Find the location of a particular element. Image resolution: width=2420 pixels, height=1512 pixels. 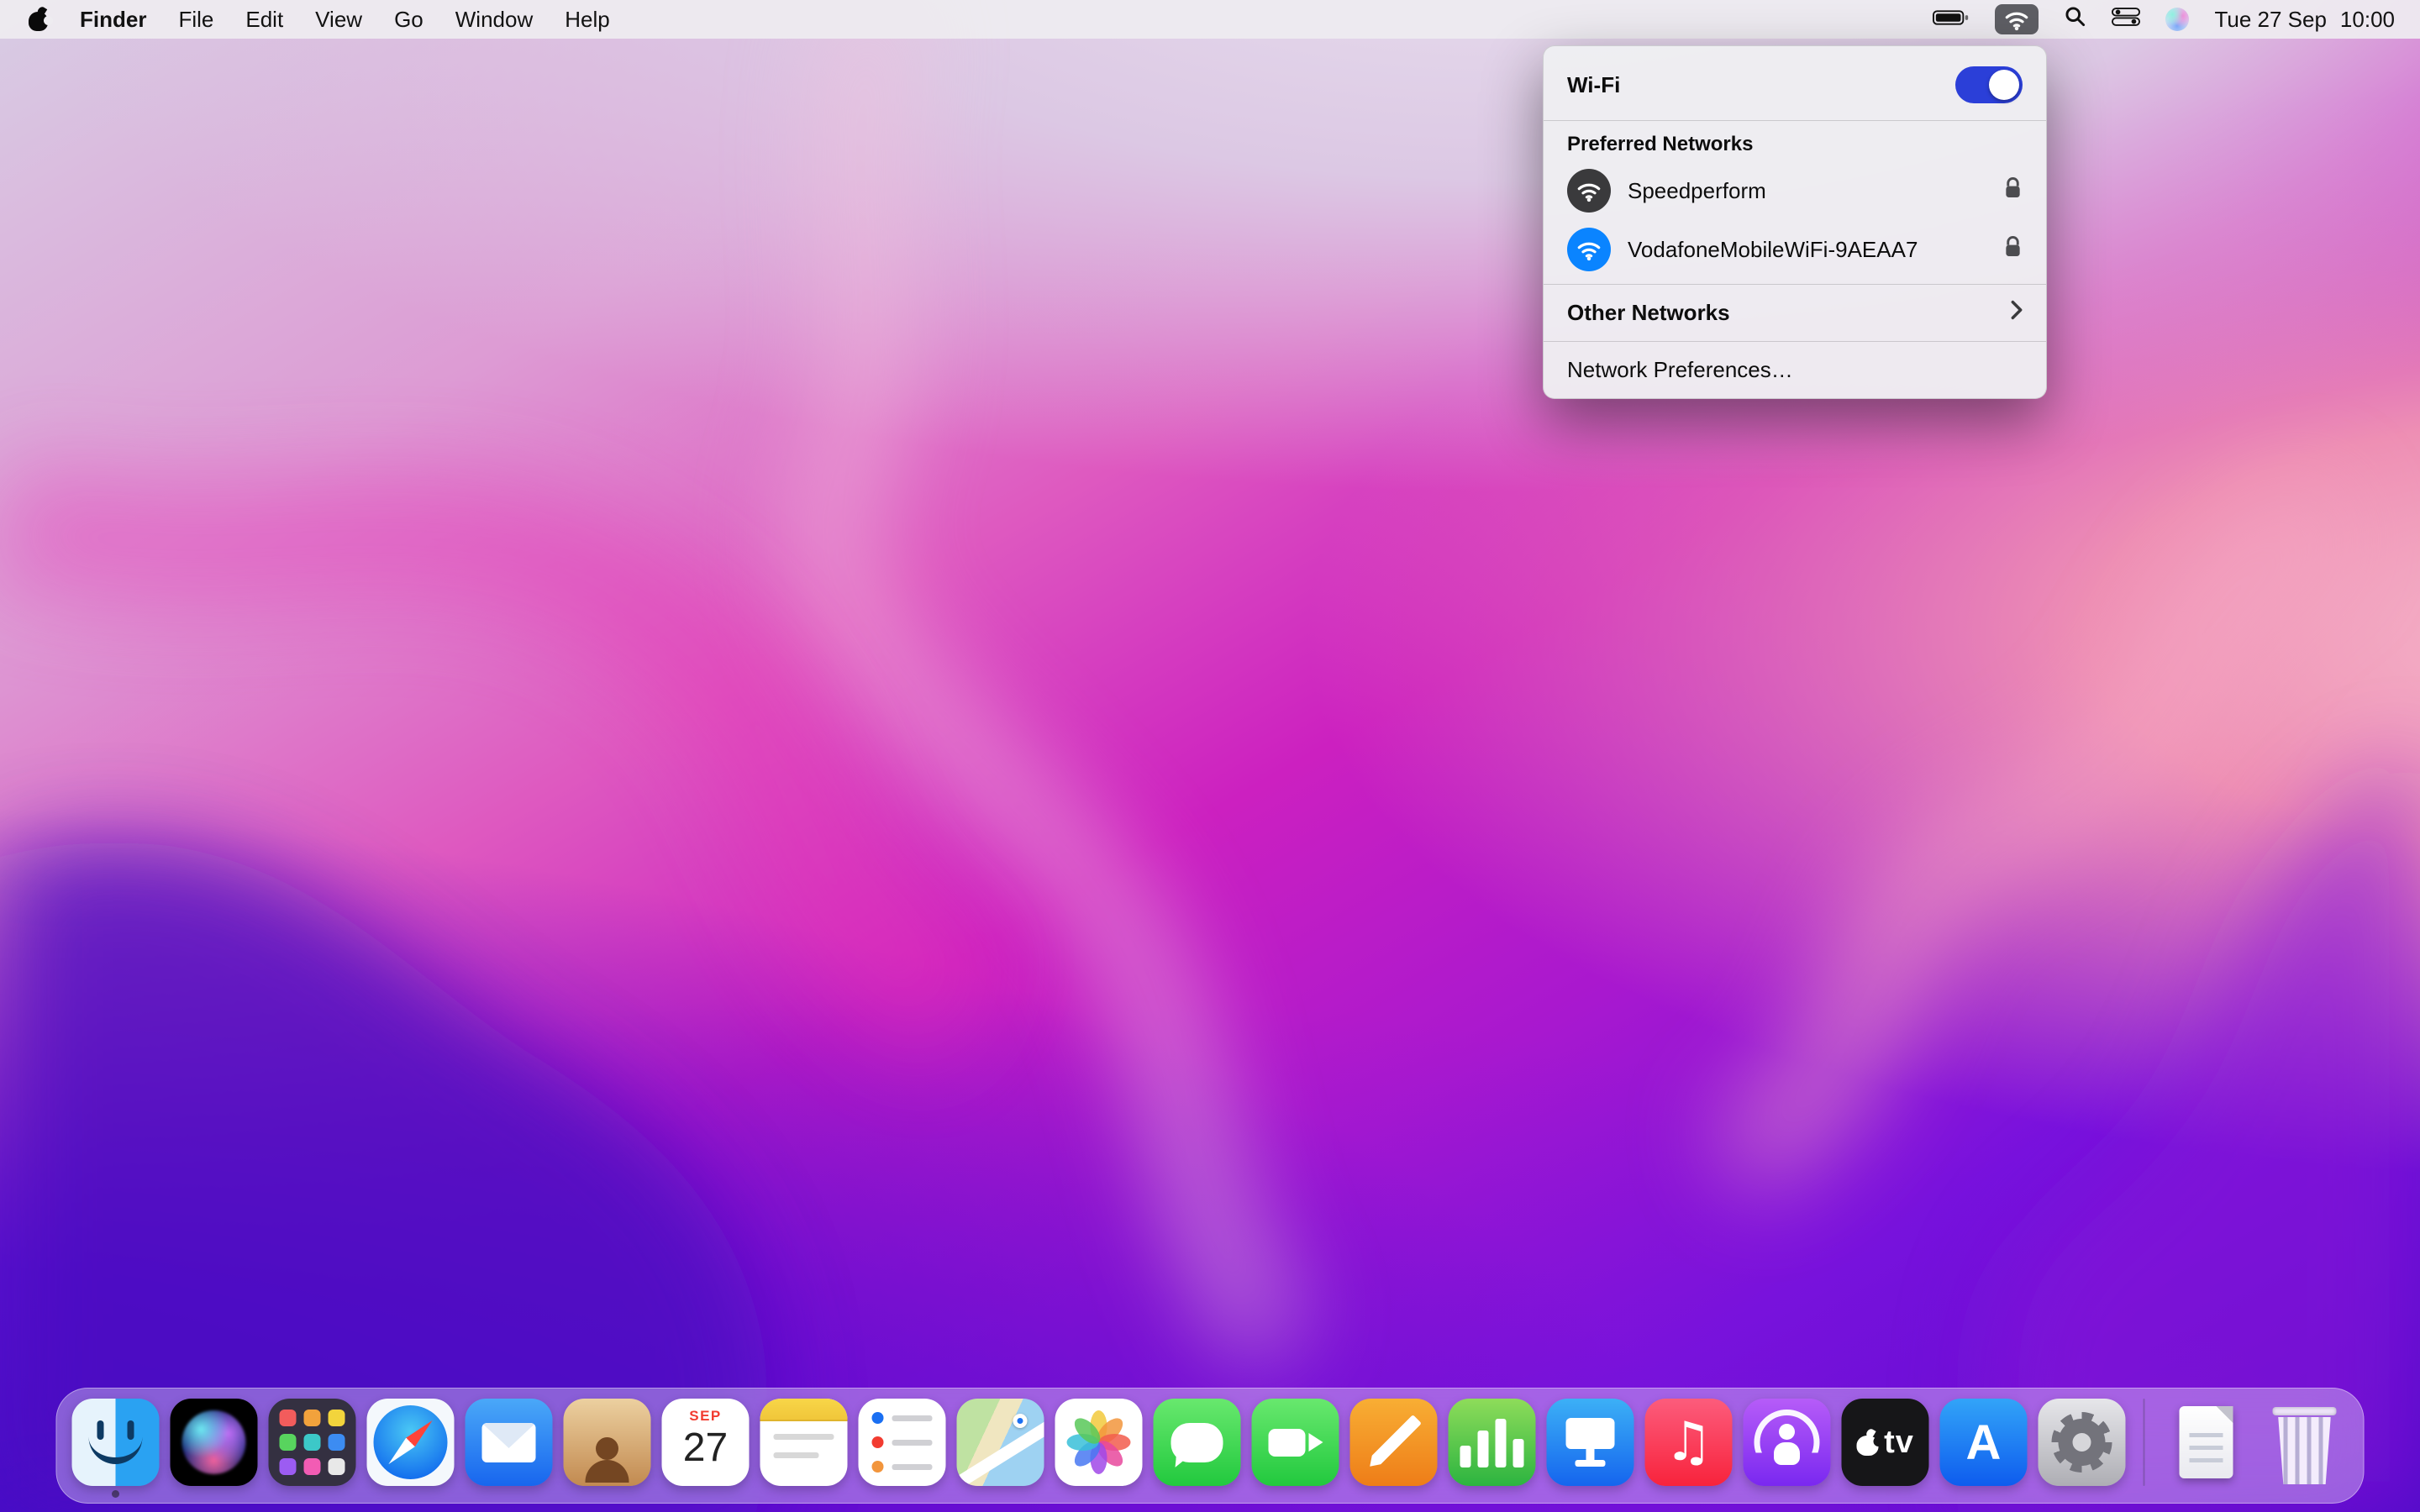

menu-edit: Edit is located at coordinates (264, 20).